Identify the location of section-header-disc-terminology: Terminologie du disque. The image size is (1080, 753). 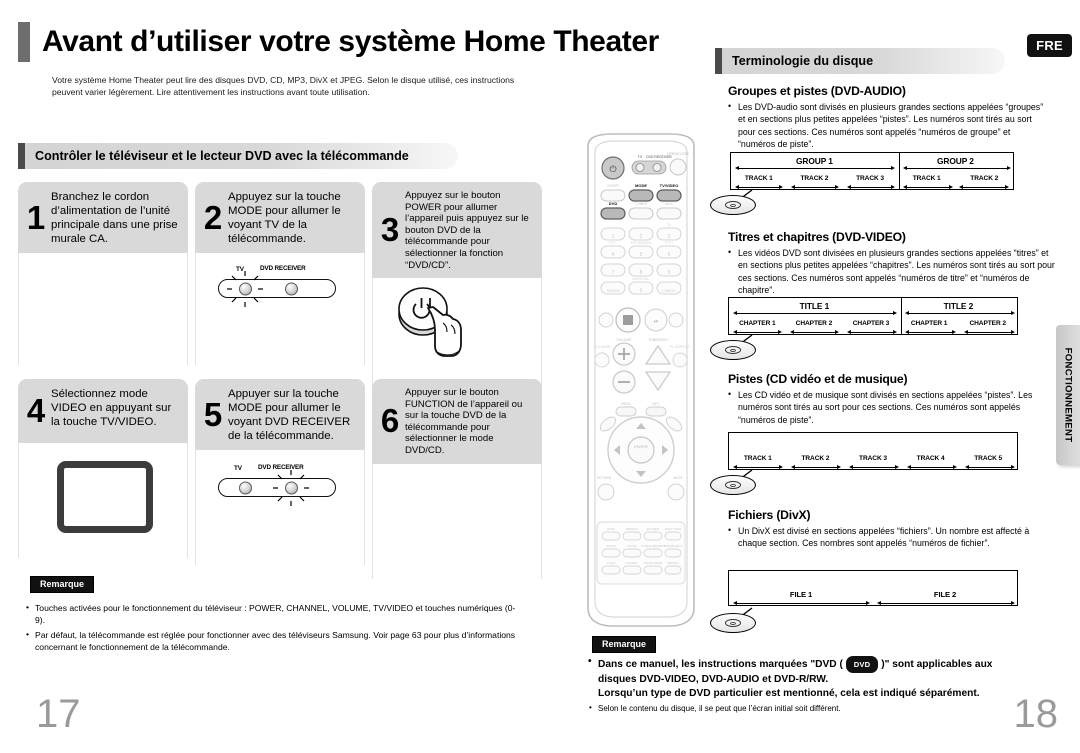
(860, 61).